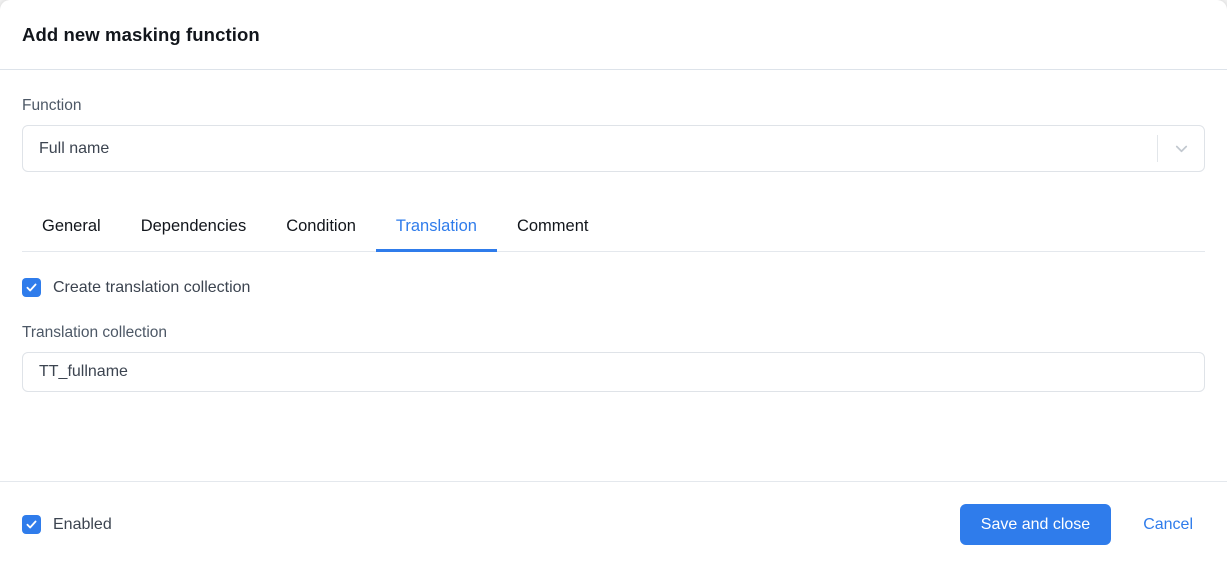 Image resolution: width=1227 pixels, height=567 pixels. What do you see at coordinates (74, 148) in the screenshot?
I see `function-select-value: Full name` at bounding box center [74, 148].